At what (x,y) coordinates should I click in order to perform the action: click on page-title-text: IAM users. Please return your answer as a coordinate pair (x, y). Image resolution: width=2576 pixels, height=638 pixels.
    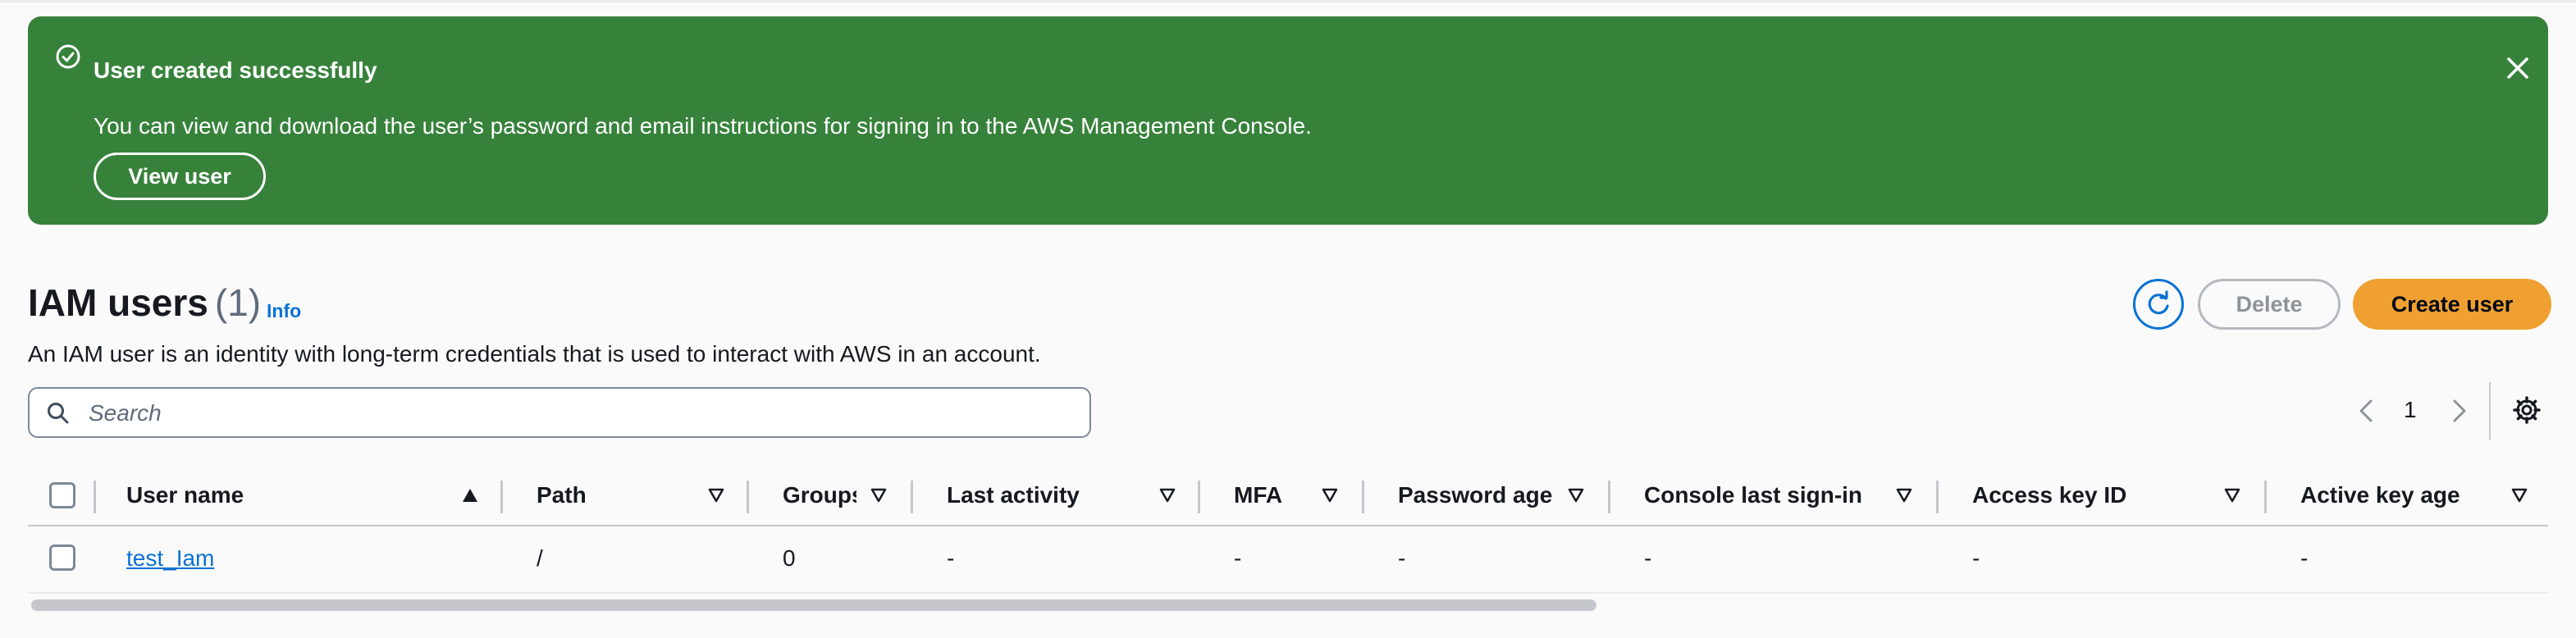
    Looking at the image, I should click on (118, 302).